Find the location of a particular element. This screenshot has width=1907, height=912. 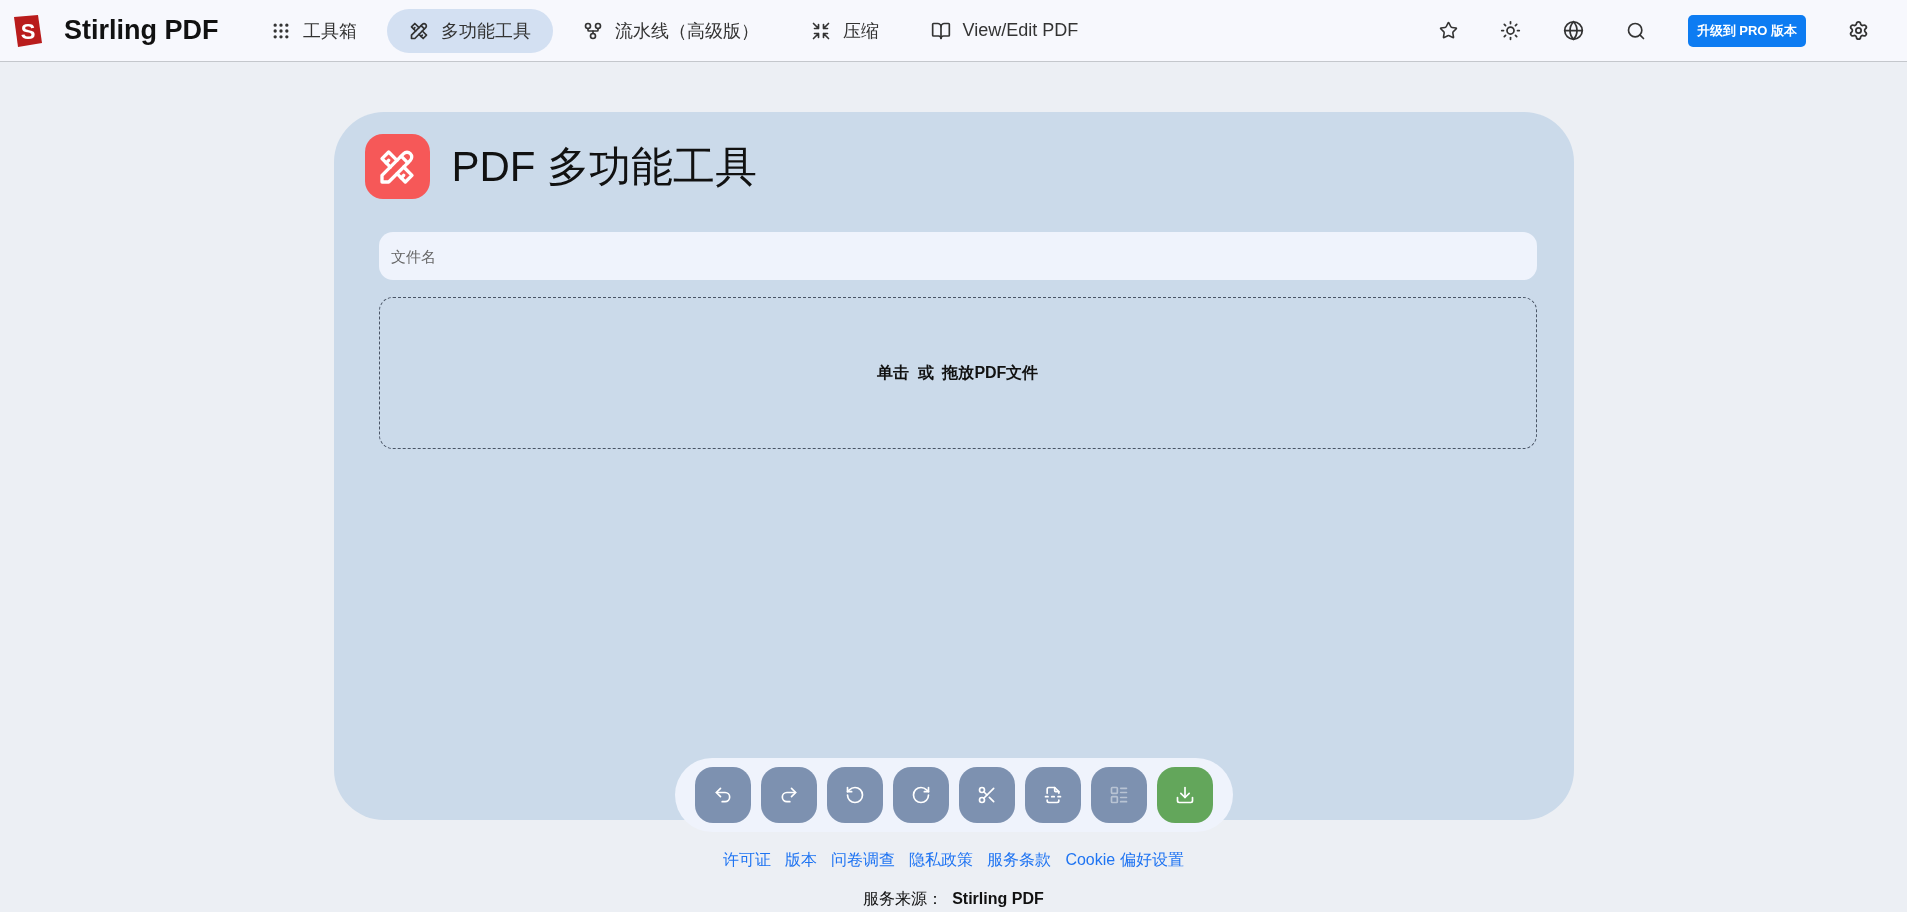

footer-link: 服务条款 is located at coordinates (1019, 860).